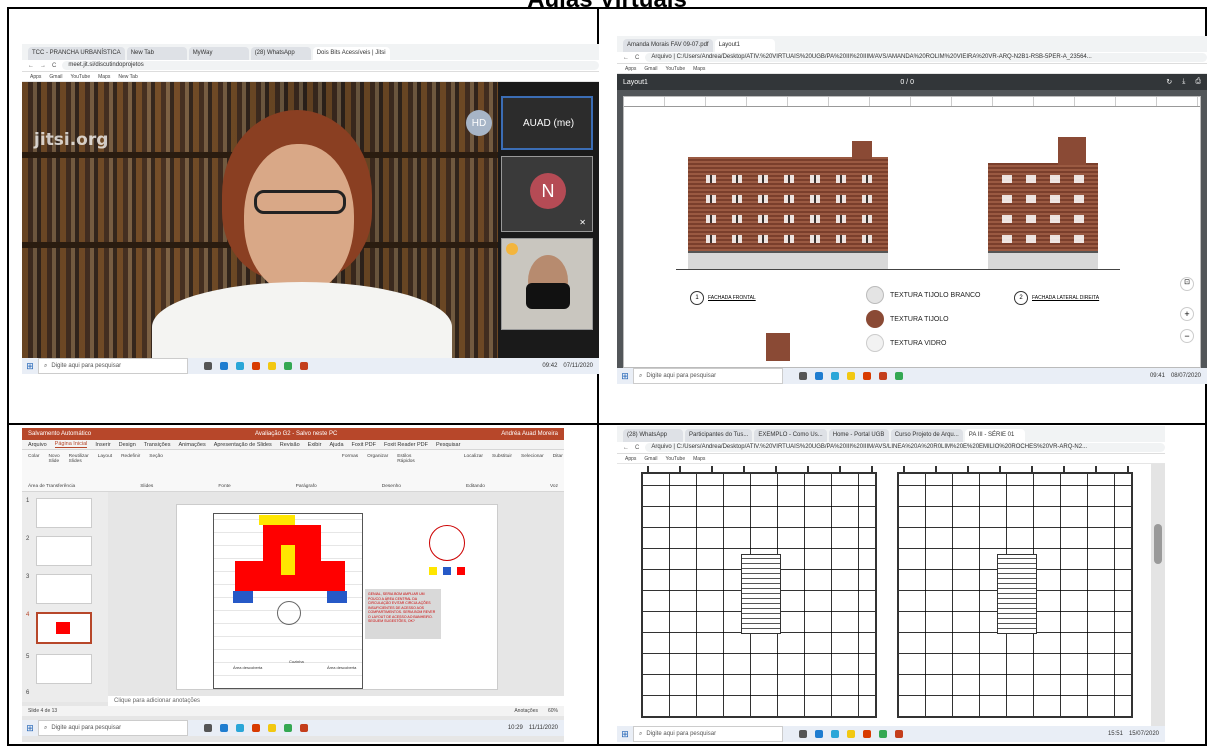 Image resolution: width=1214 pixels, height=746 pixels. I want to click on slide-thumbnail: 5, so click(64, 669).